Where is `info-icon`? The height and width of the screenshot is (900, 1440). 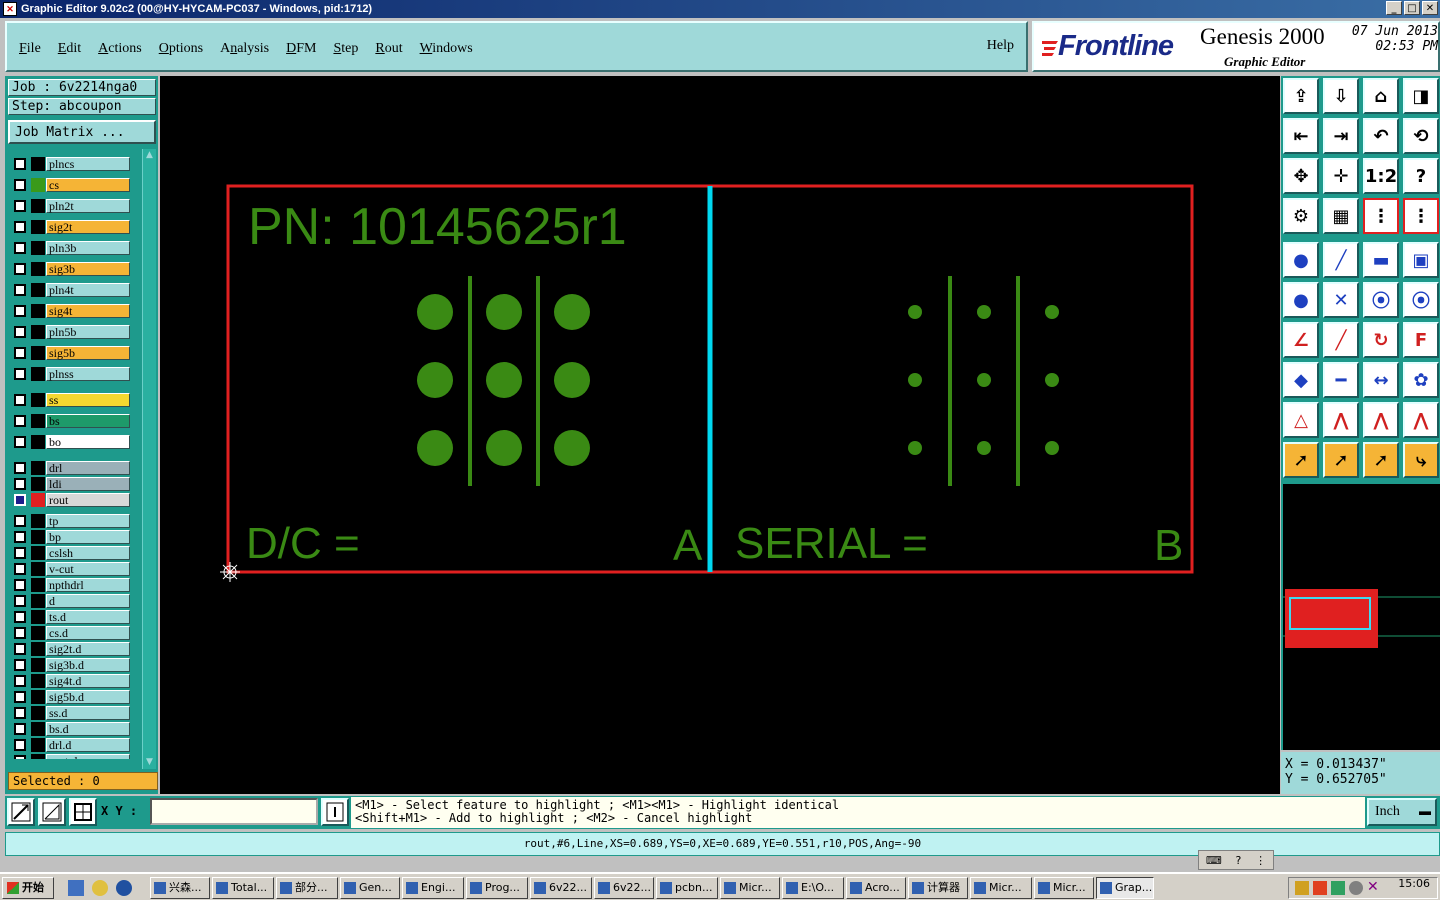
info-icon is located at coordinates (335, 812).